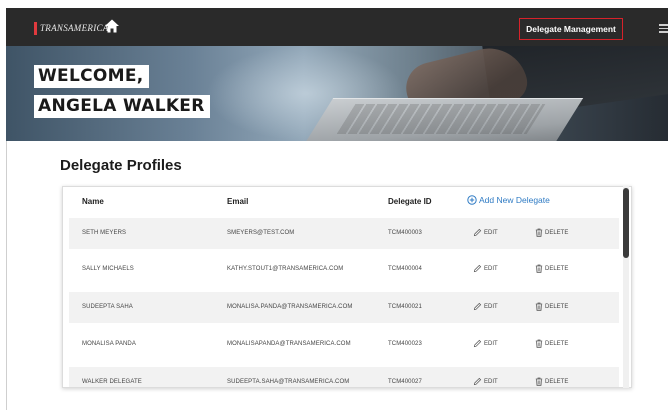 This screenshot has height=410, width=668. I want to click on logo-mark, so click(35, 28).